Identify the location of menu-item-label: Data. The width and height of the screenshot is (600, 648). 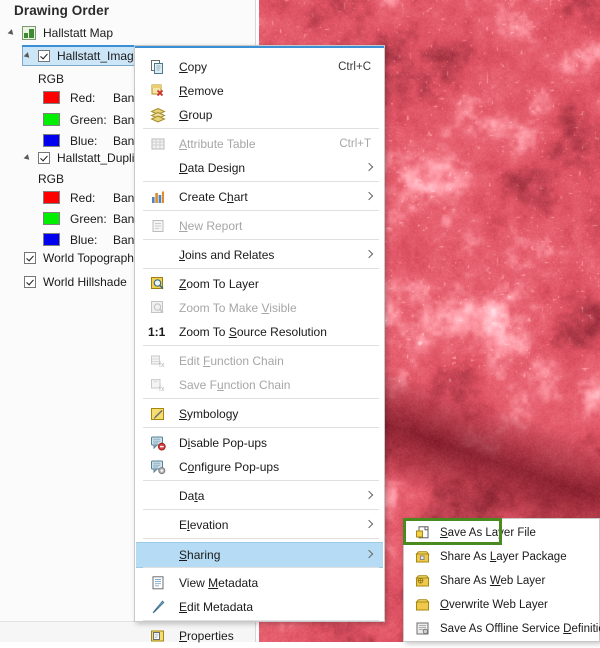
(192, 496).